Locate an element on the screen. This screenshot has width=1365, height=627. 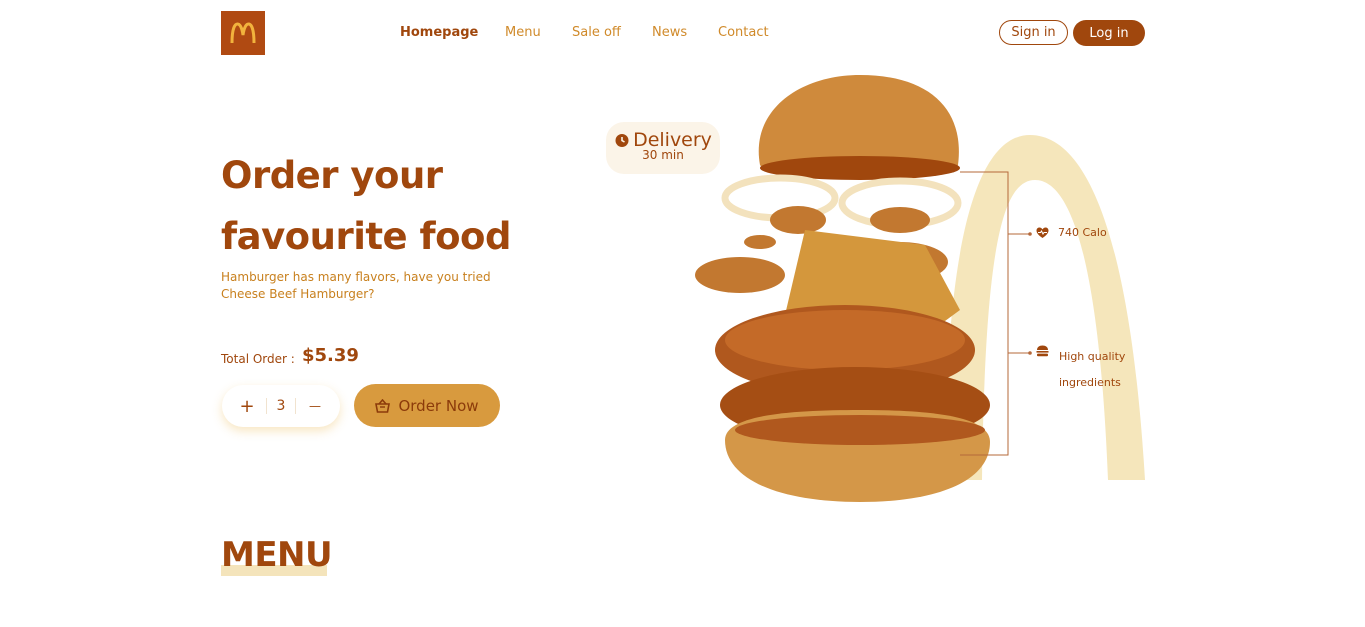
burger-icon is located at coordinates (1042, 351).